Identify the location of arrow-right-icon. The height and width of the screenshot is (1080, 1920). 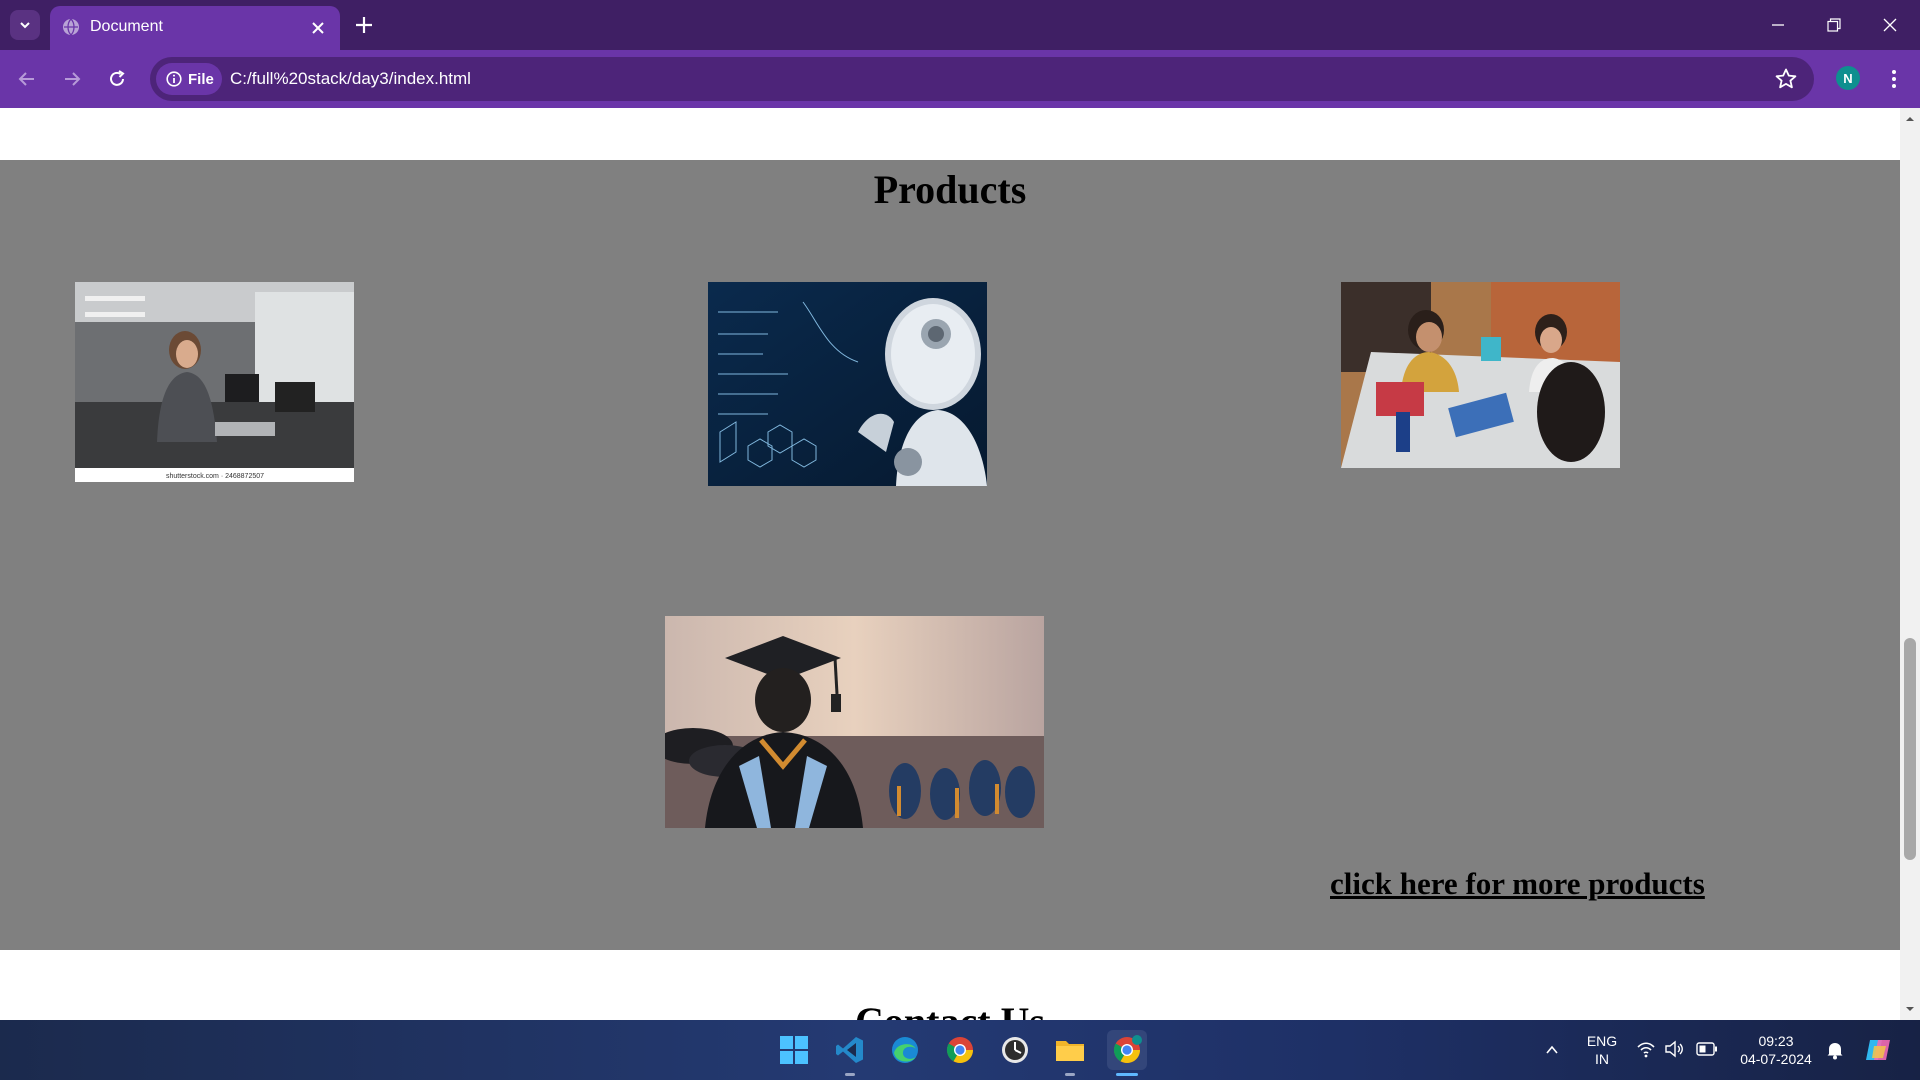
(73, 79).